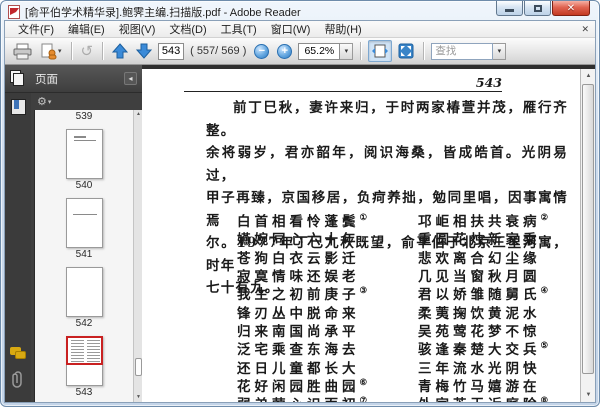 The width and height of the screenshot is (600, 407). I want to click on menu-help: 帮助(H), so click(342, 29).